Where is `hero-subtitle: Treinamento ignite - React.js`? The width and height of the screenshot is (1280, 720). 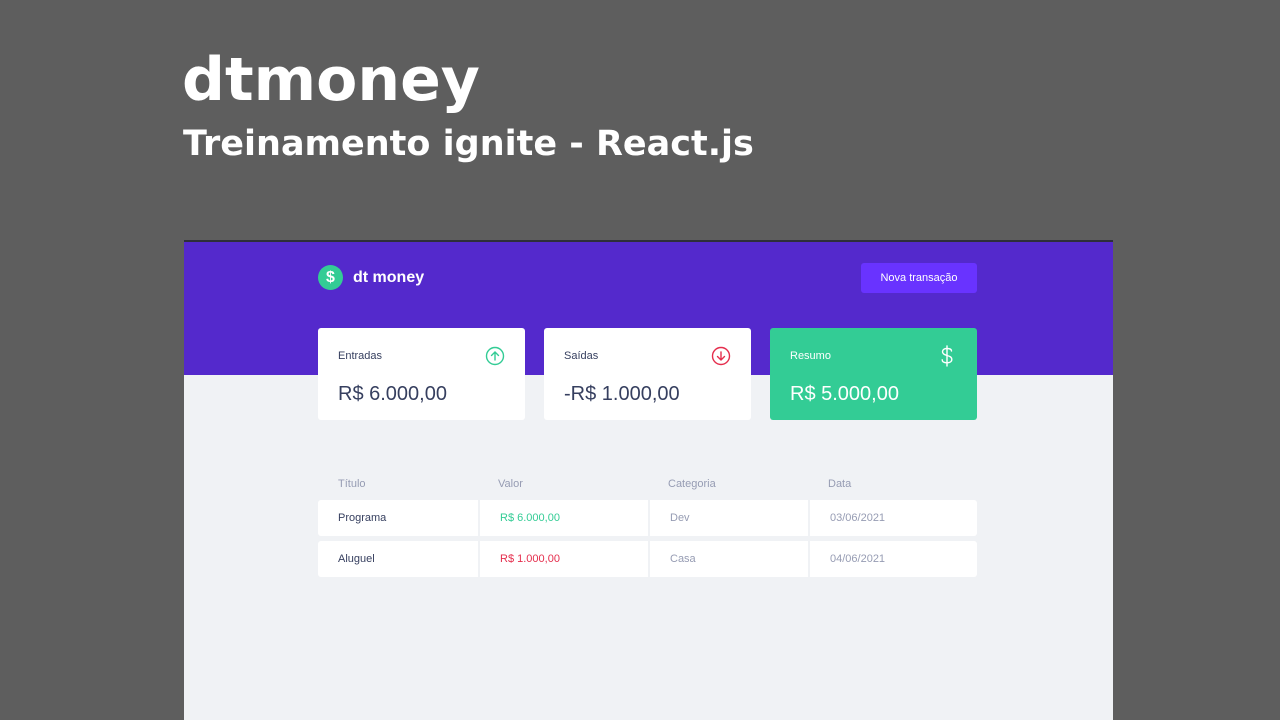
hero-subtitle: Treinamento ignite - React.js is located at coordinates (468, 144).